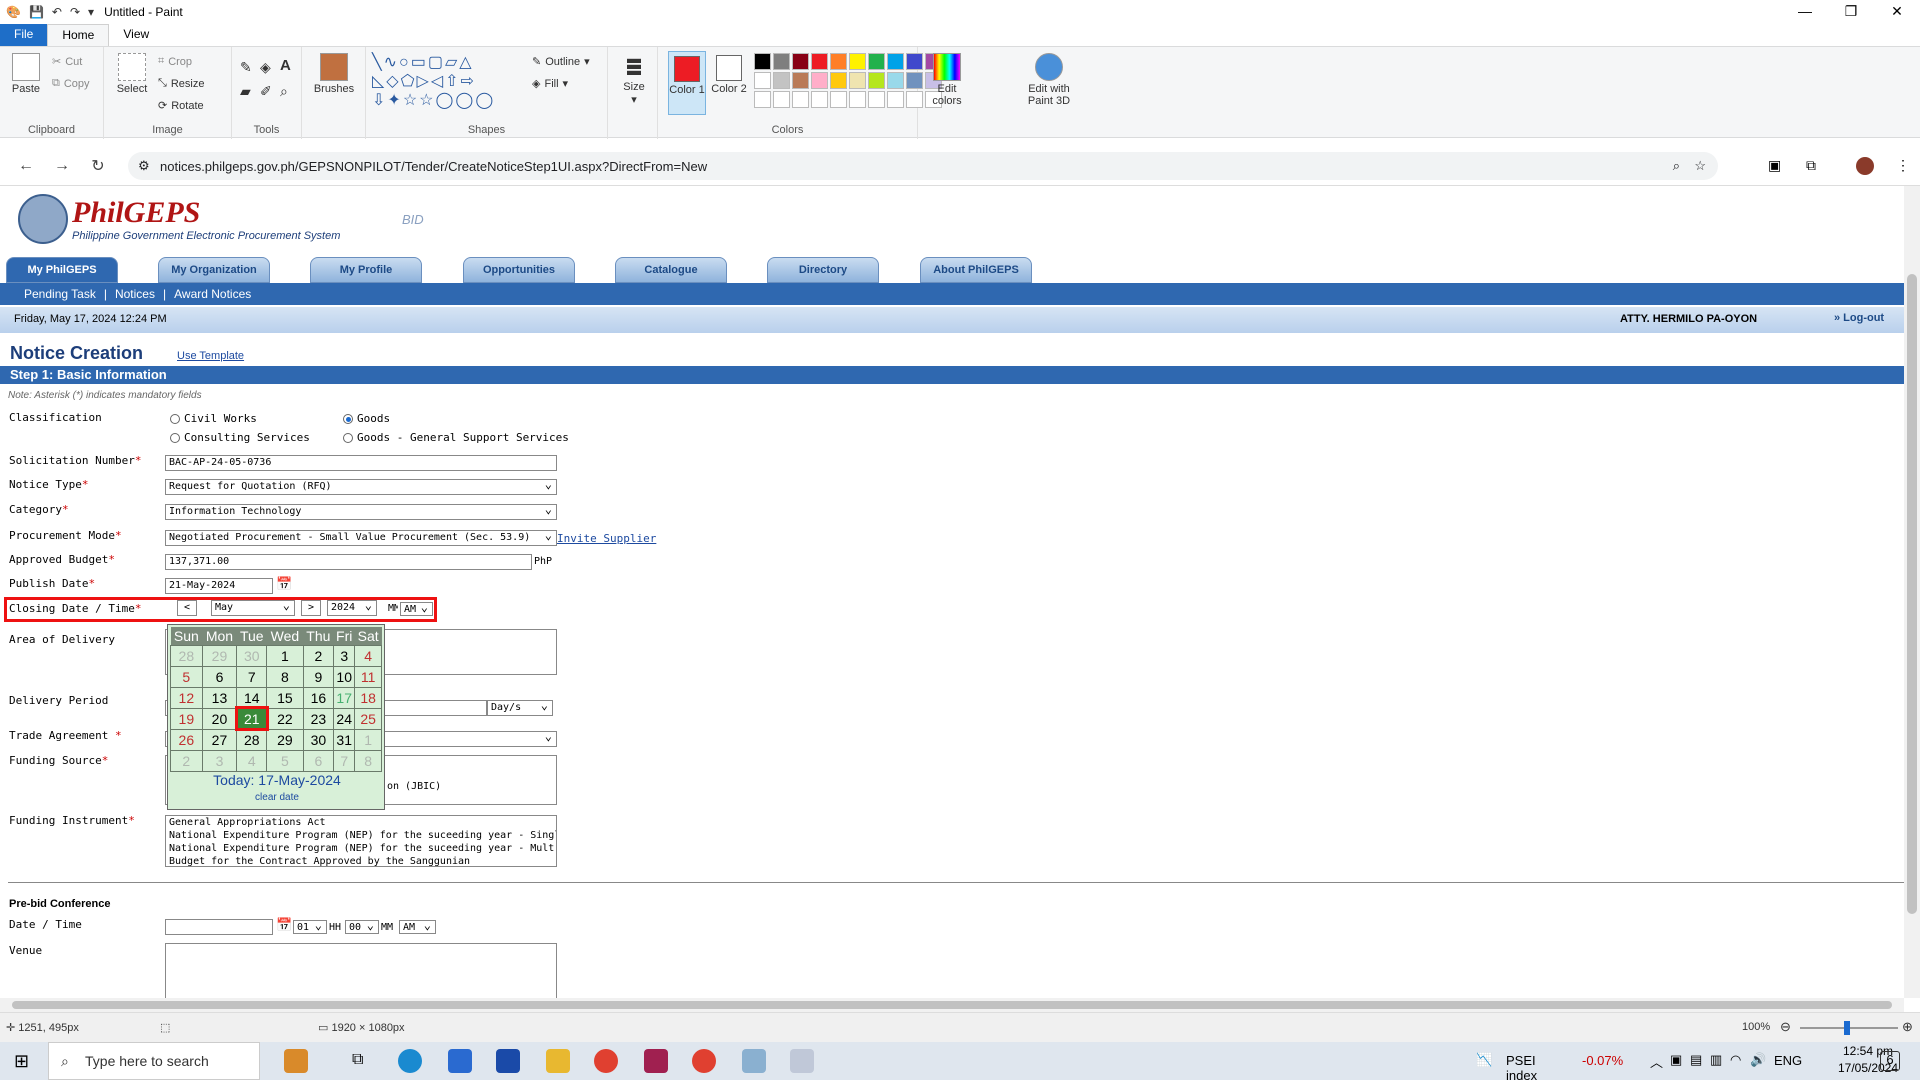 The width and height of the screenshot is (1920, 1083). Describe the element at coordinates (285, 697) in the screenshot. I see `calendar-day-cell: 15` at that location.